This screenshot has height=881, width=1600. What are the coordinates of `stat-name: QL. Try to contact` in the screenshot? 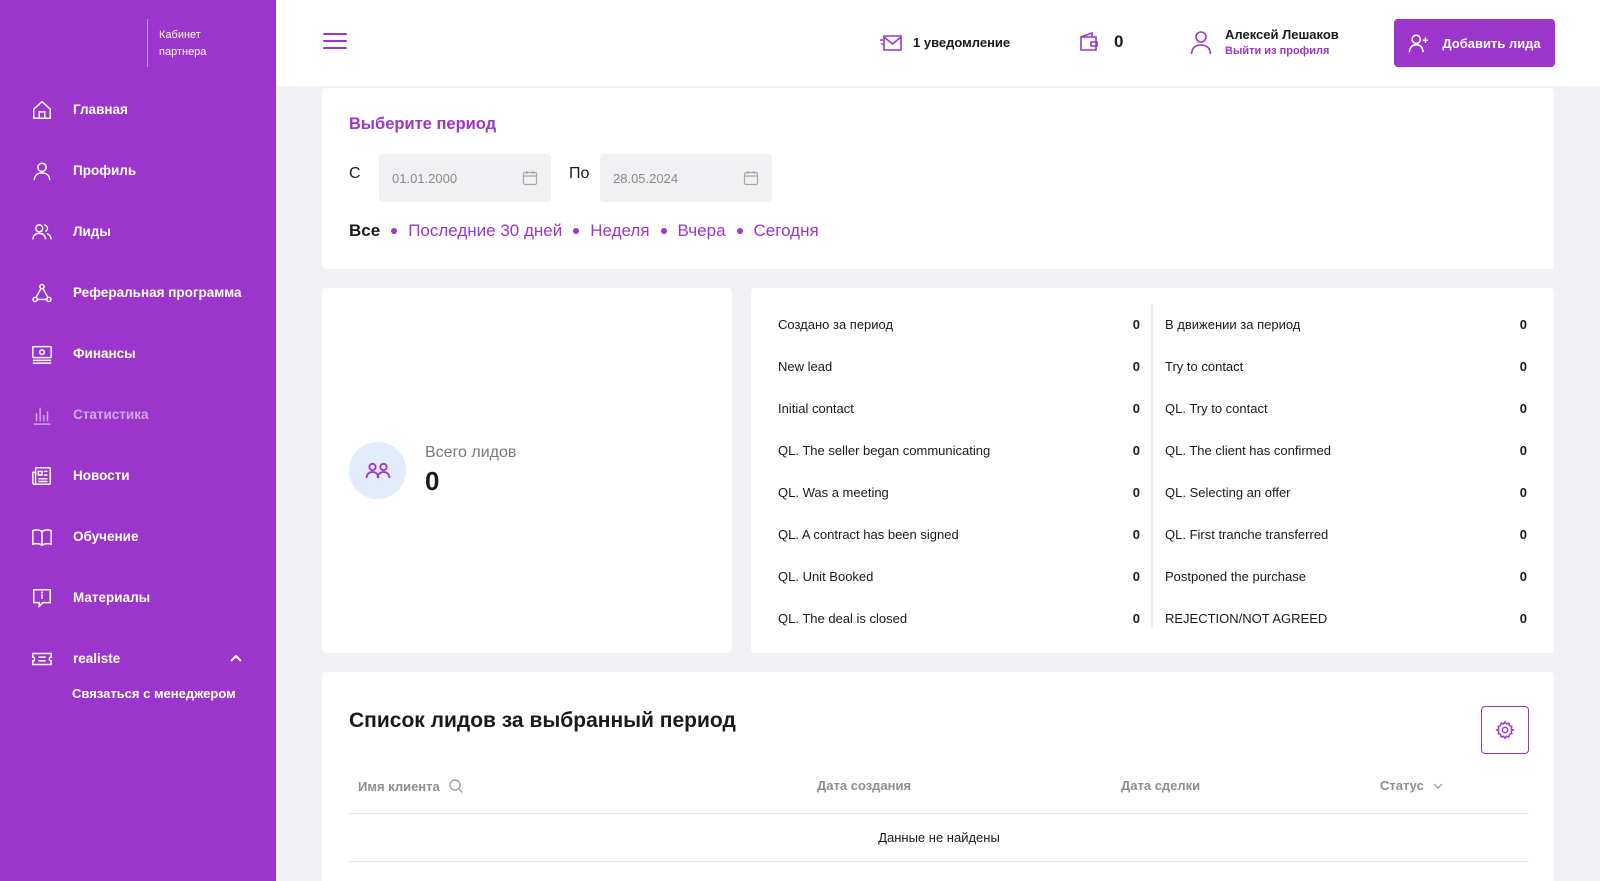 It's located at (1216, 408).